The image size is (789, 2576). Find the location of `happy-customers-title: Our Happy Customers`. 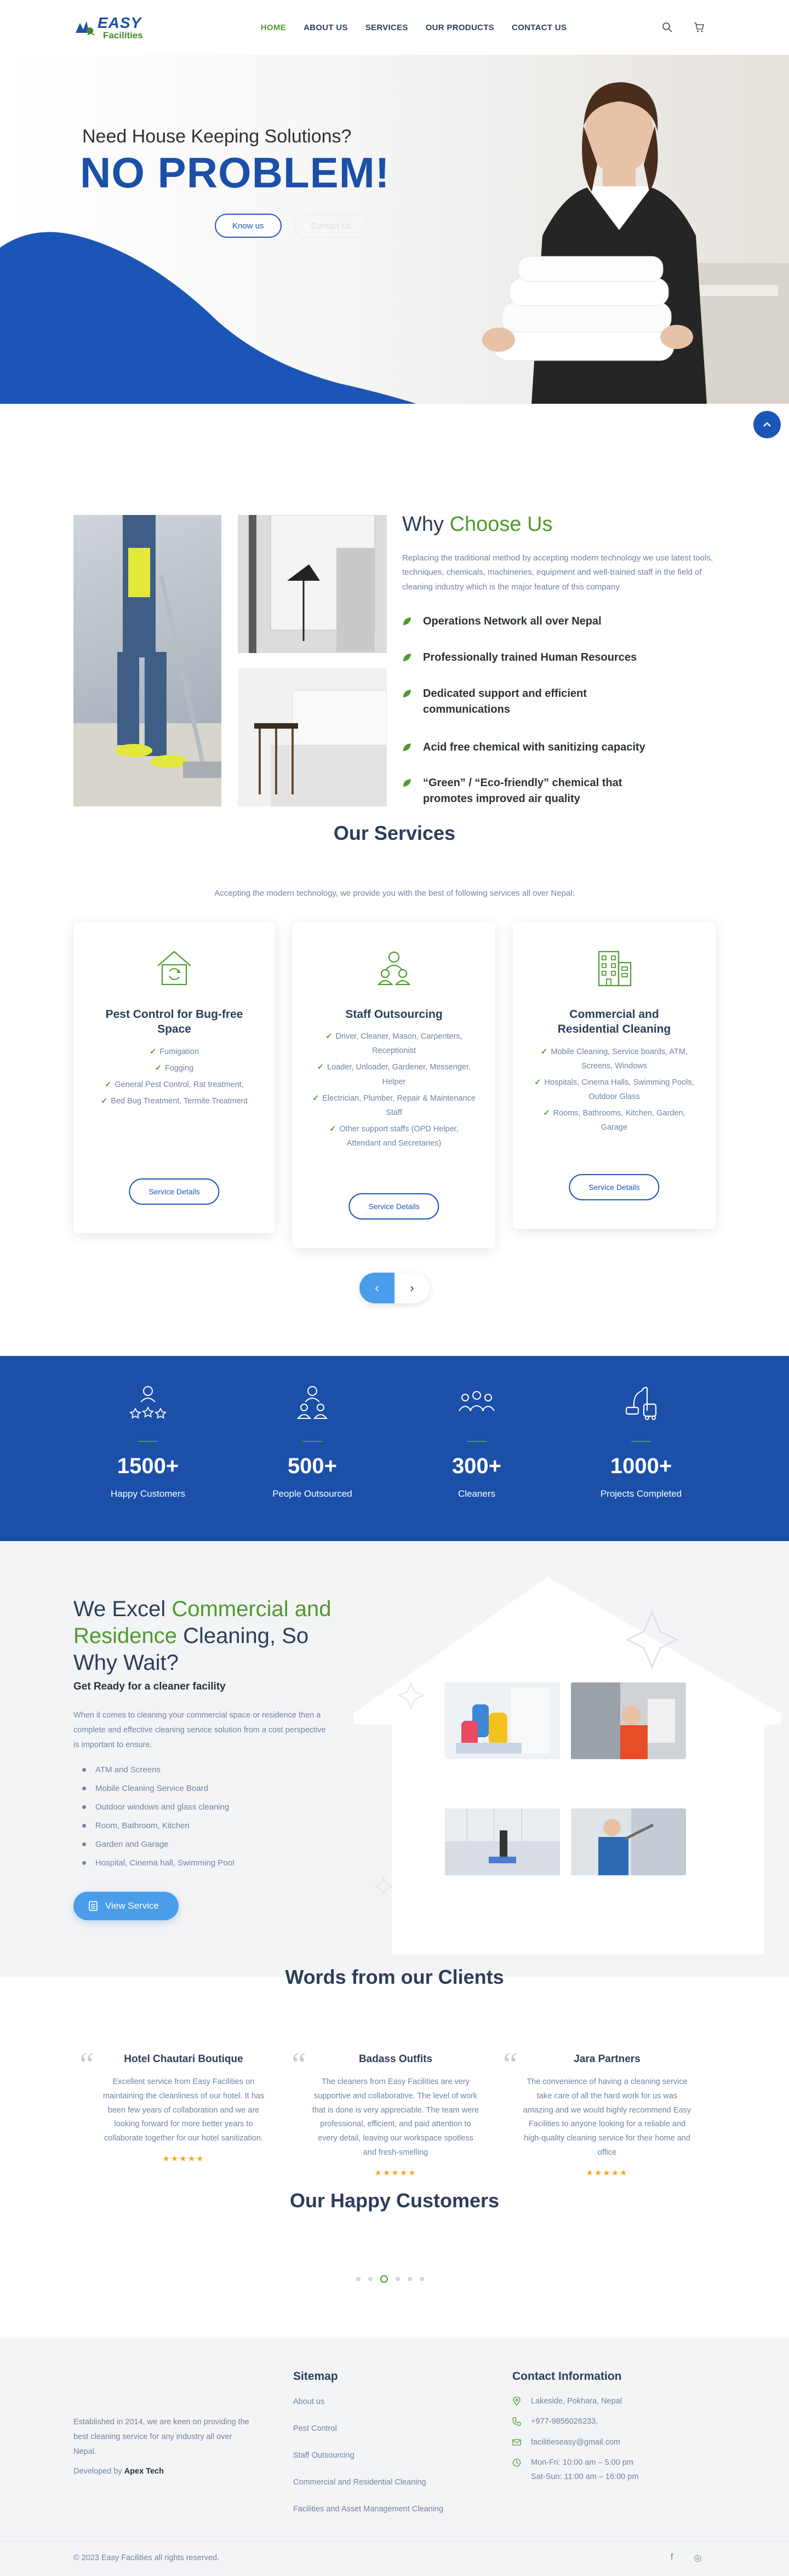

happy-customers-title: Our Happy Customers is located at coordinates (395, 2200).